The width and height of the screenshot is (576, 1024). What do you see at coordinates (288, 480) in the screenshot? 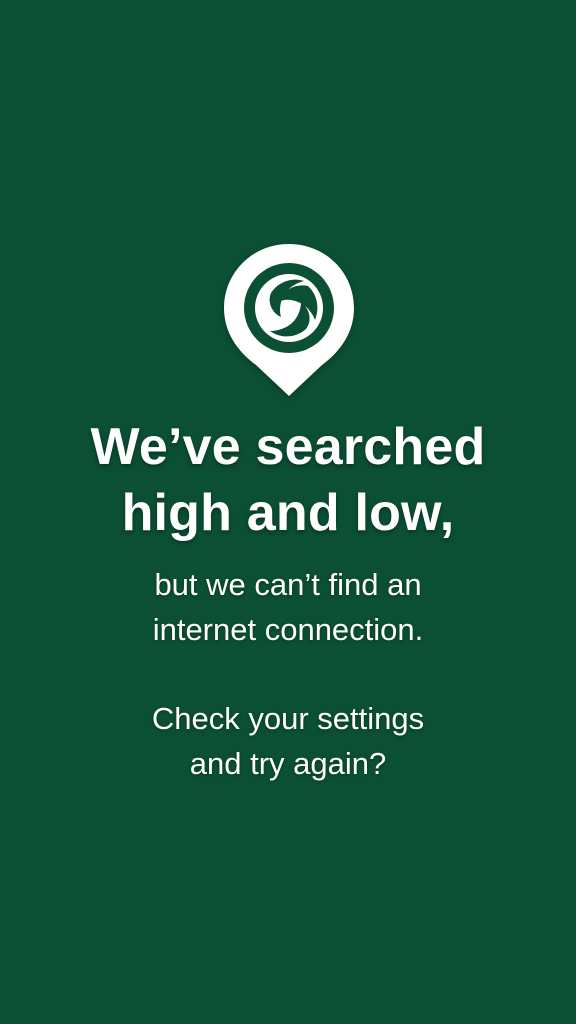
I see `headline: We’ve searched high and low,` at bounding box center [288, 480].